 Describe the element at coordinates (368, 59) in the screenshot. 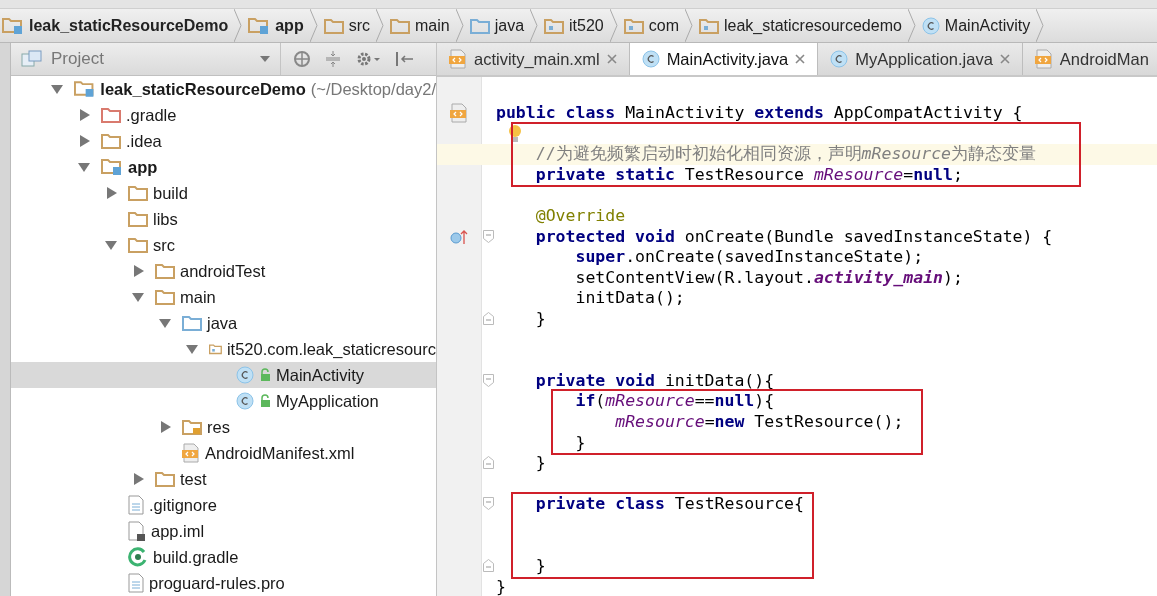

I see `settings-icon` at that location.